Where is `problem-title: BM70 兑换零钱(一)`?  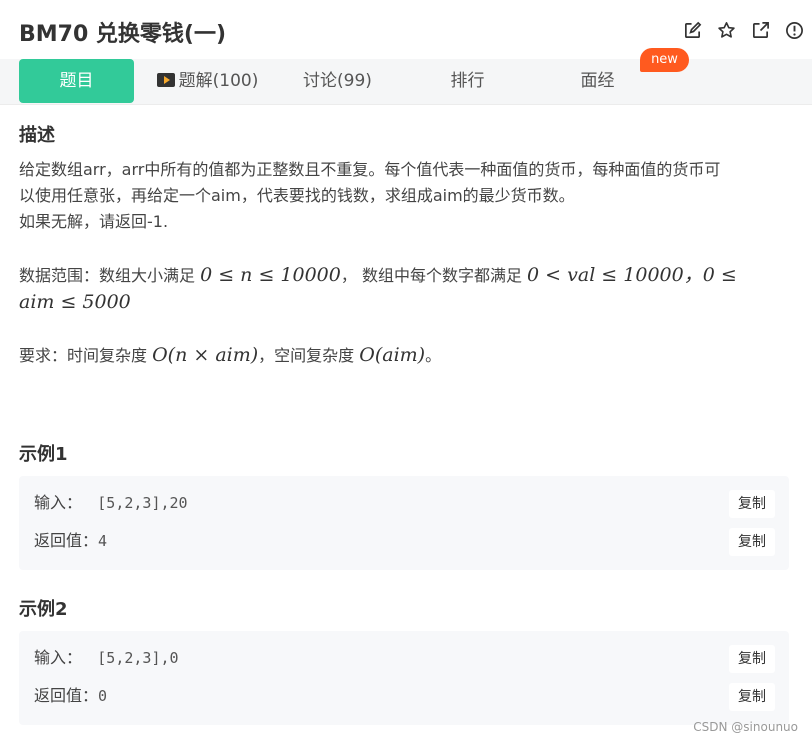
problem-title: BM70 兑换零钱(一) is located at coordinates (123, 34).